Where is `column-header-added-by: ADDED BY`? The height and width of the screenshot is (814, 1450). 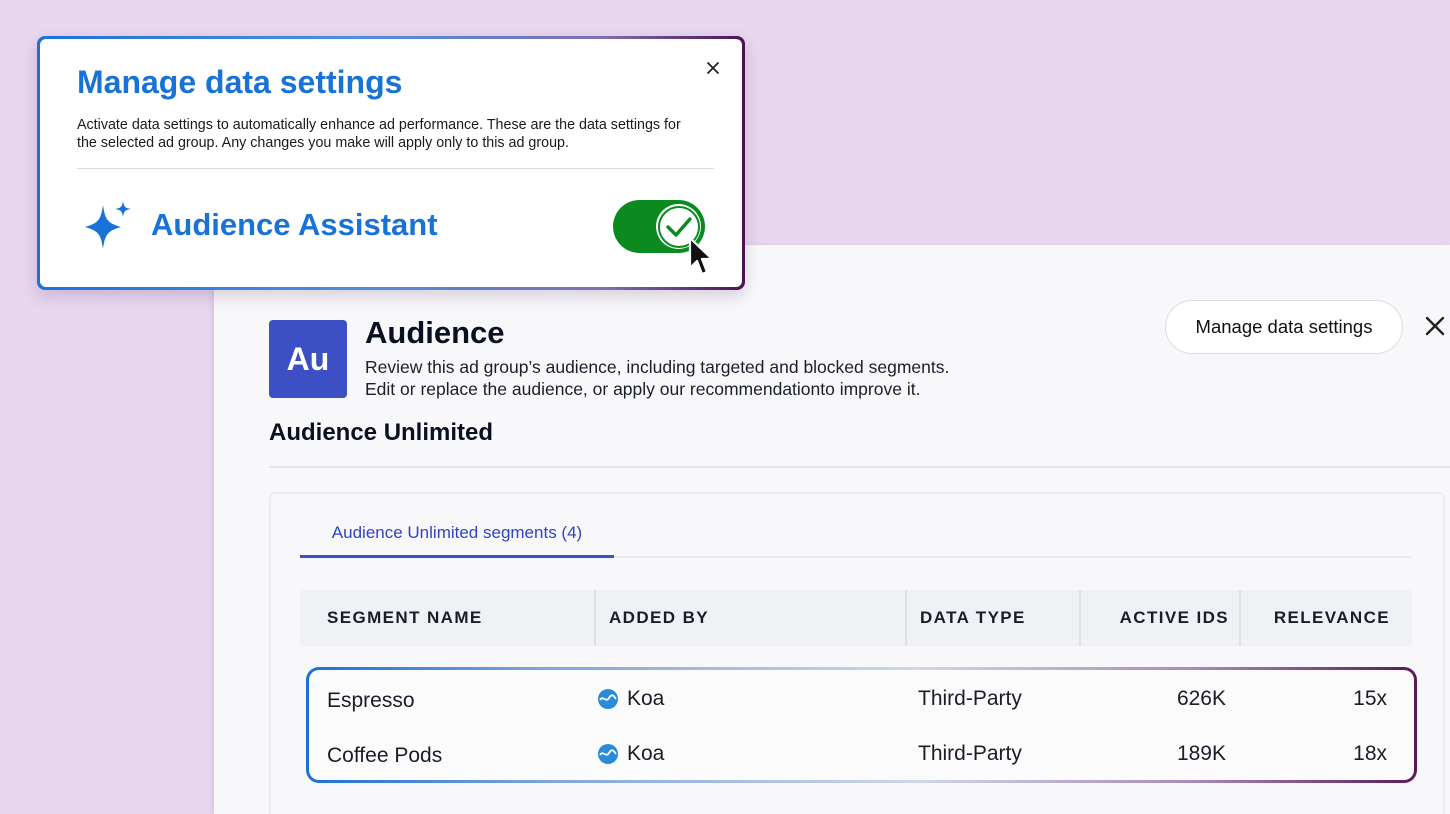 column-header-added-by: ADDED BY is located at coordinates (749, 618).